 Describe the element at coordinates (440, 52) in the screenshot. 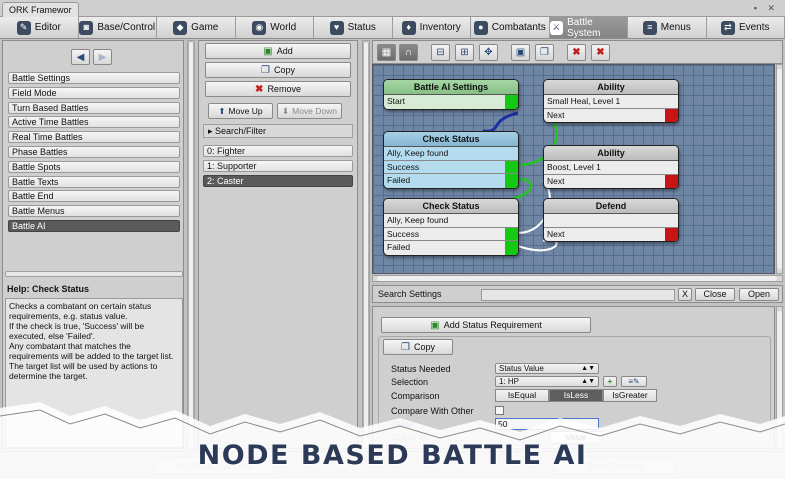

I see `align-left-icon: ⊟` at that location.